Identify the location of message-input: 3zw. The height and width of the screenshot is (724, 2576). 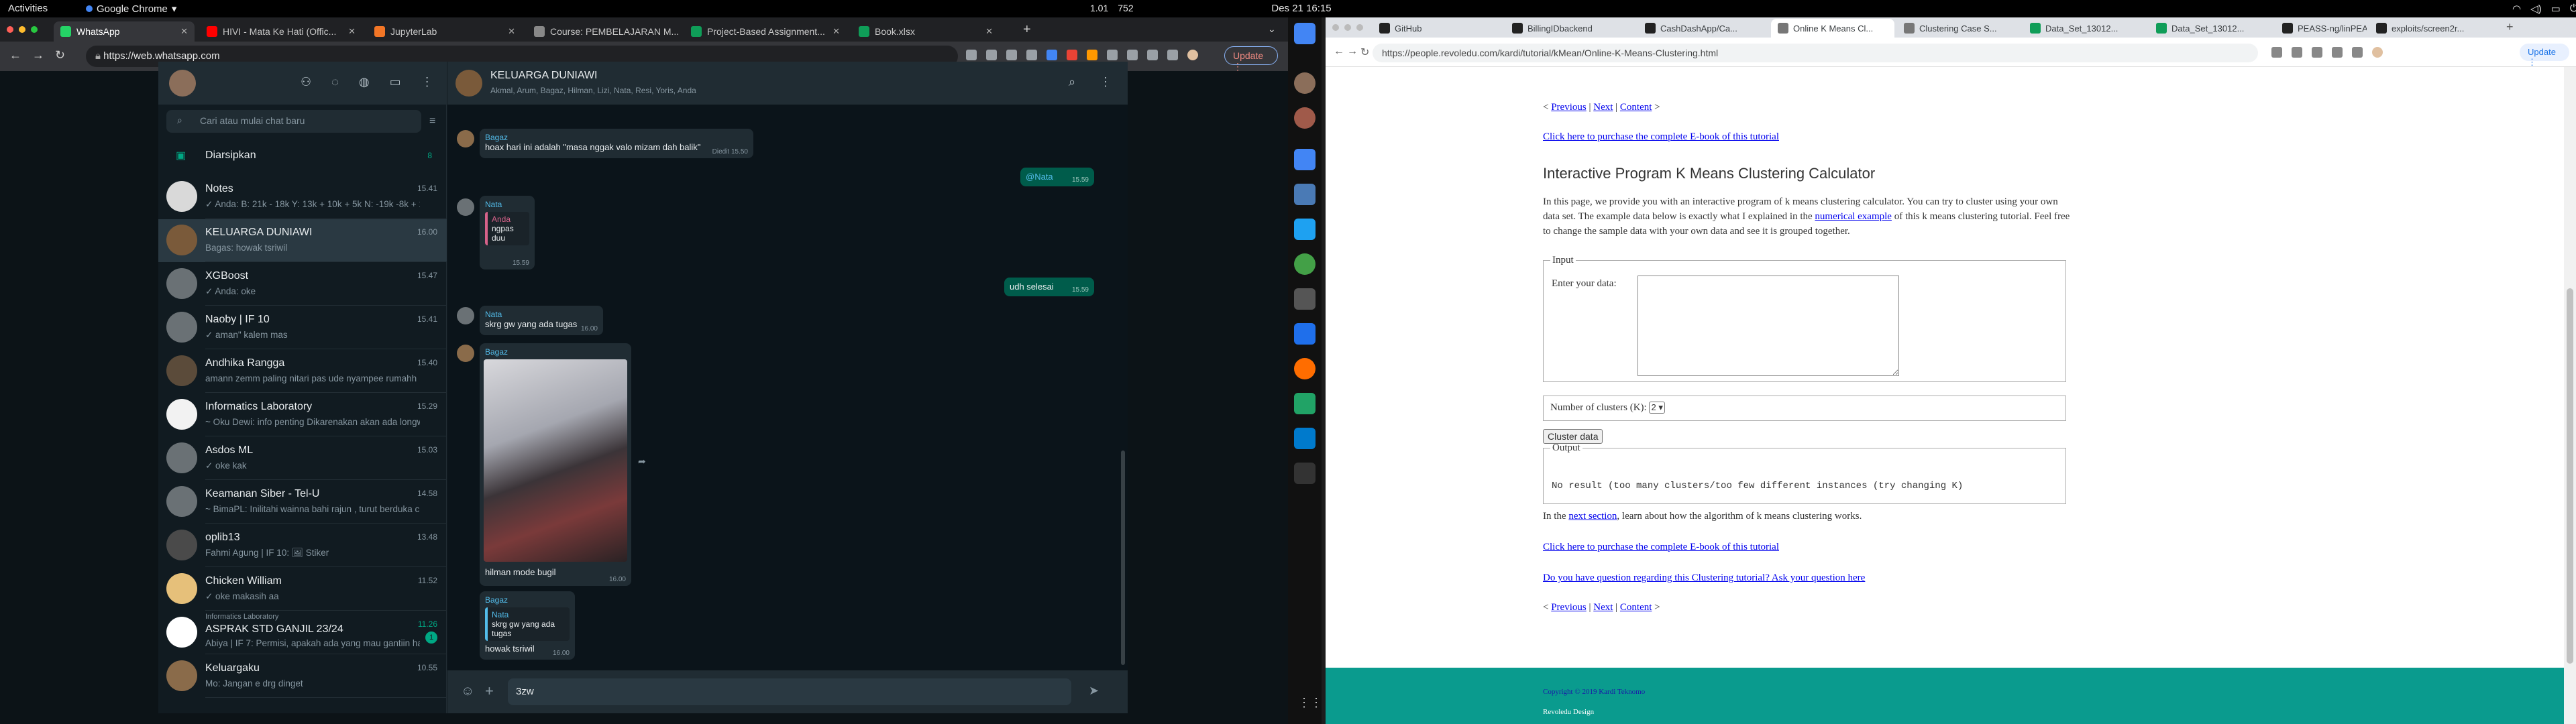
(789, 691).